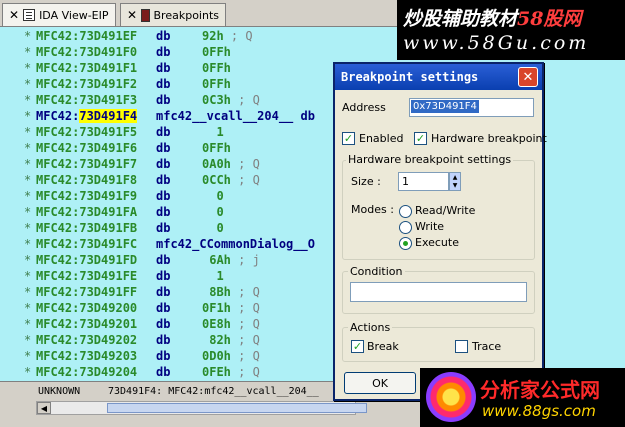 The width and height of the screenshot is (625, 427). I want to click on trace-checkbox: ✓, so click(461, 346).